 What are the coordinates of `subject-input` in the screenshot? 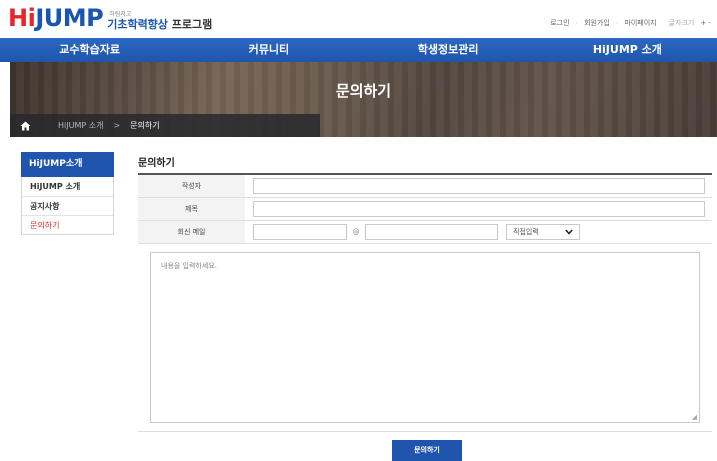 It's located at (479, 209).